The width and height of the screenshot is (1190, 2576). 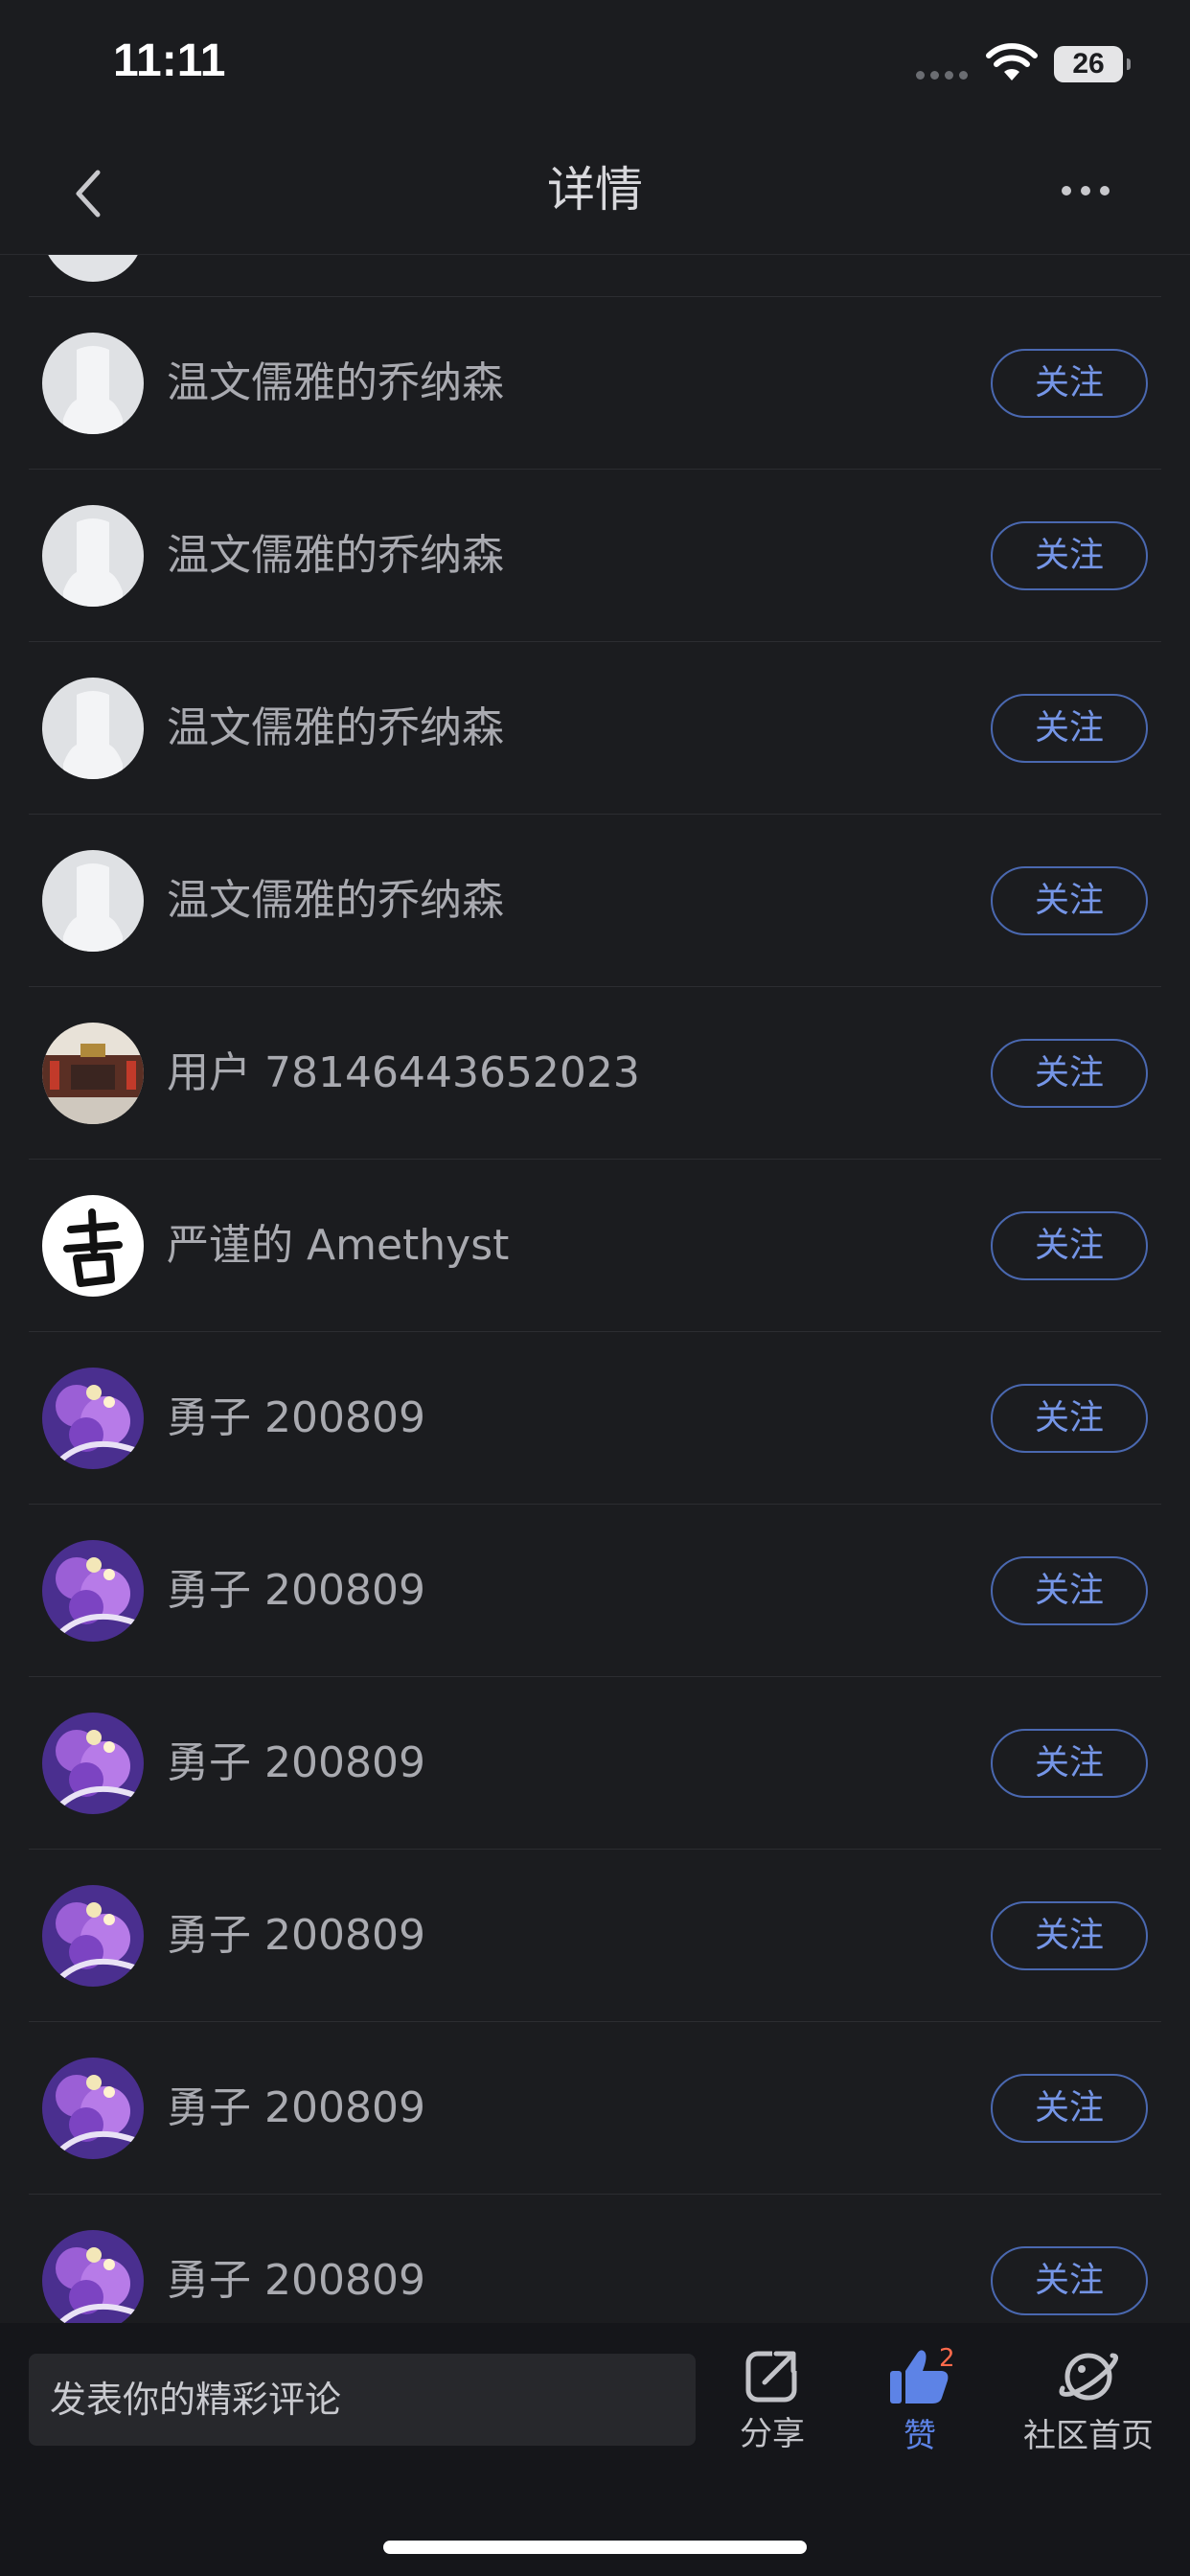 I want to click on comment-input: 发表你的精彩评论, so click(x=363, y=2400).